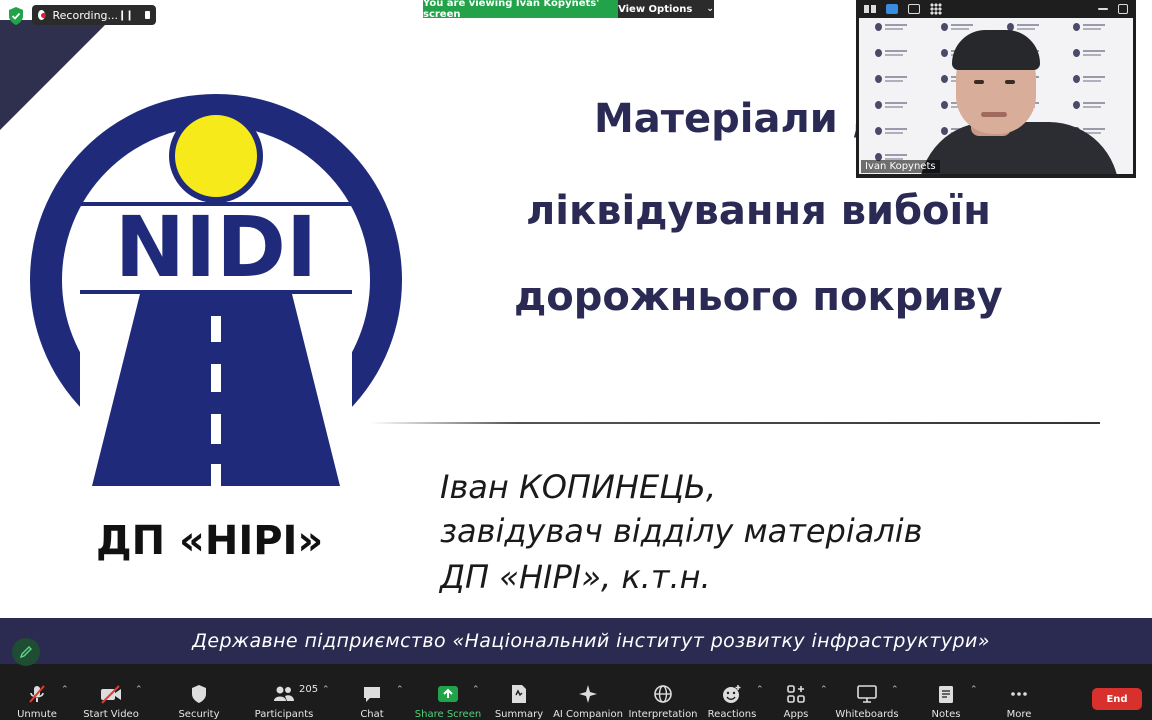 The image size is (1152, 720). I want to click on more-icon, so click(1019, 693).